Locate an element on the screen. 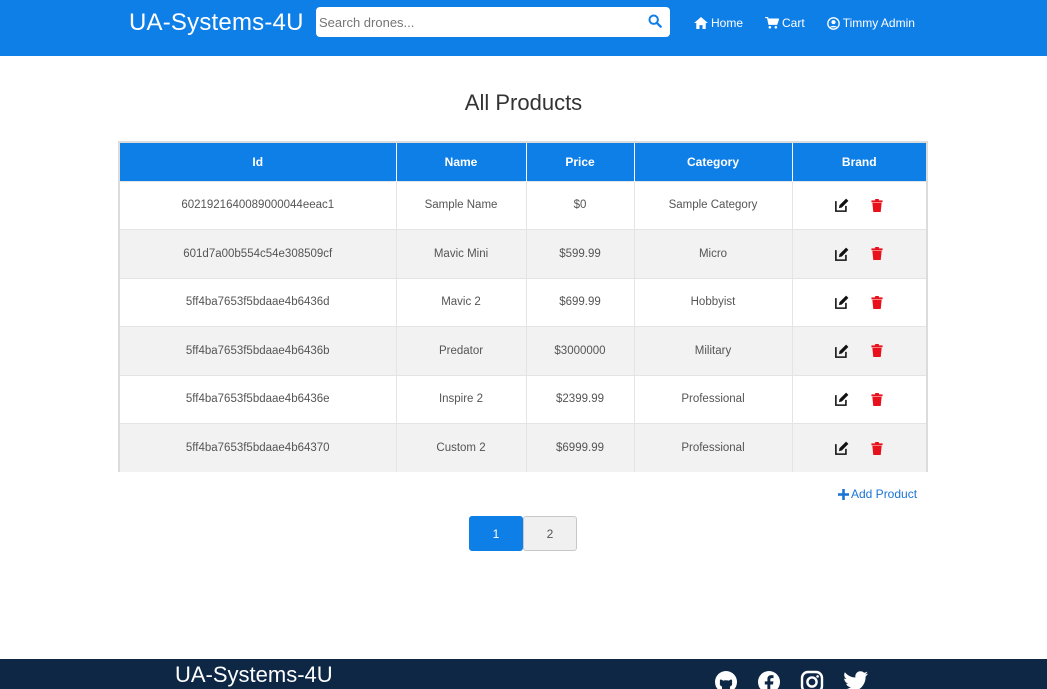 The height and width of the screenshot is (689, 1047). github-icon is located at coordinates (726, 679).